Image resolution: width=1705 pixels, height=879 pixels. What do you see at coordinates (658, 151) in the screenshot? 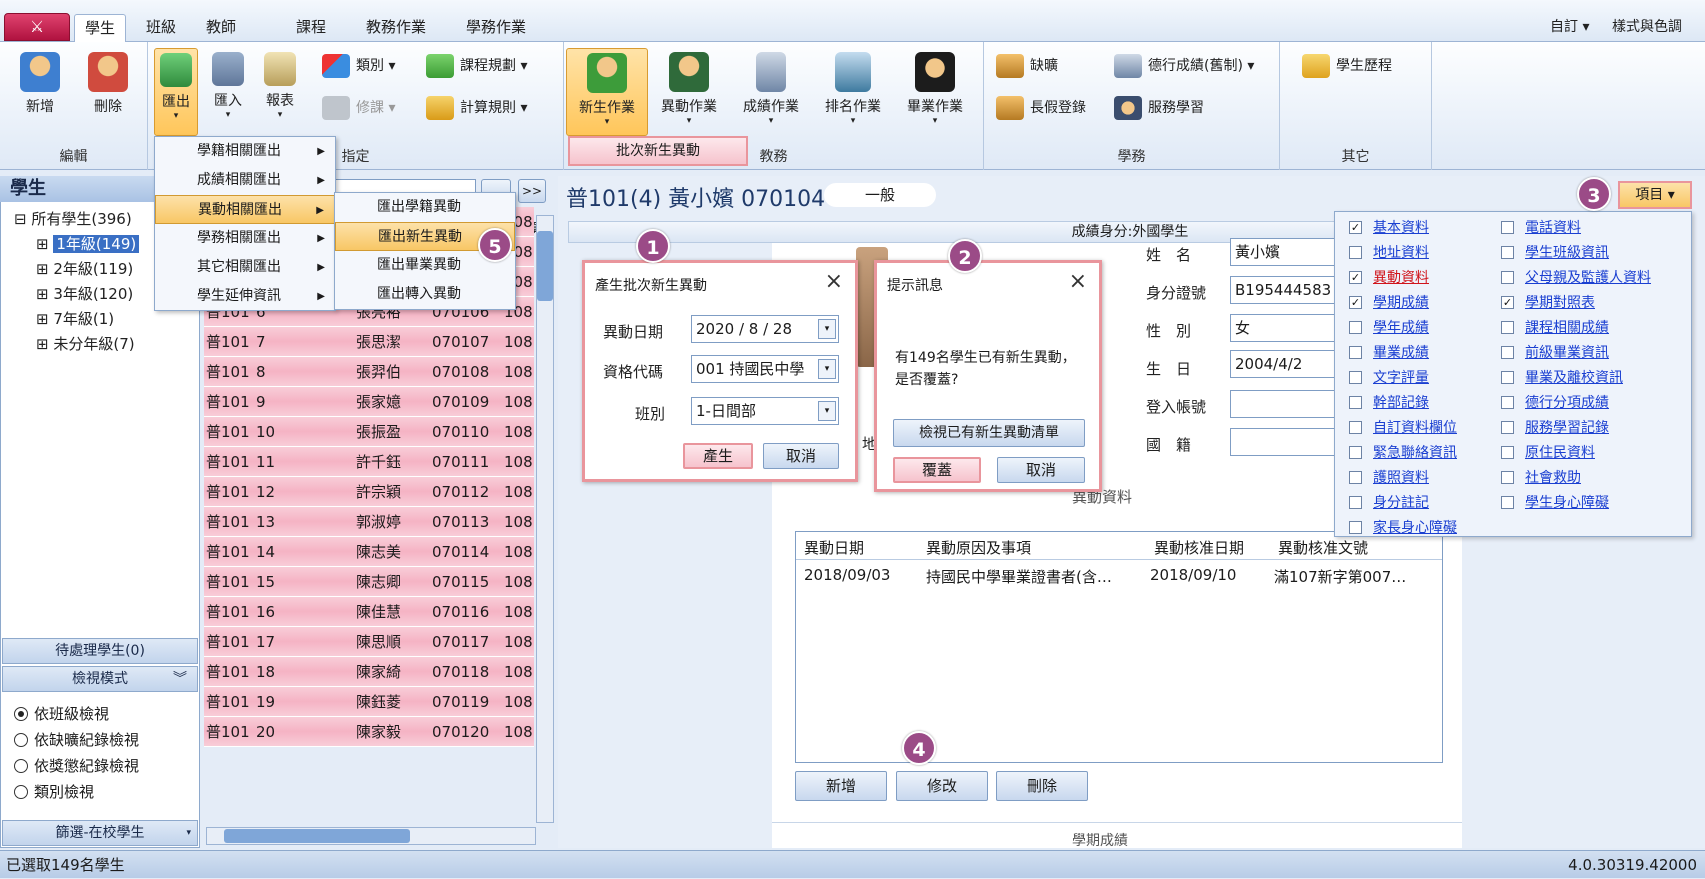
I see `batch-new-student-transfer-button: 批次新生異動` at bounding box center [658, 151].